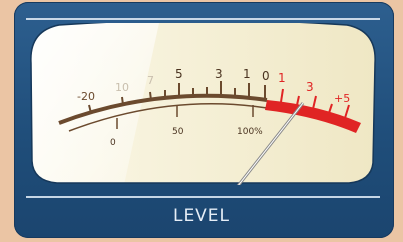  What do you see at coordinates (113, 143) in the screenshot?
I see `pct-label-0: 0` at bounding box center [113, 143].